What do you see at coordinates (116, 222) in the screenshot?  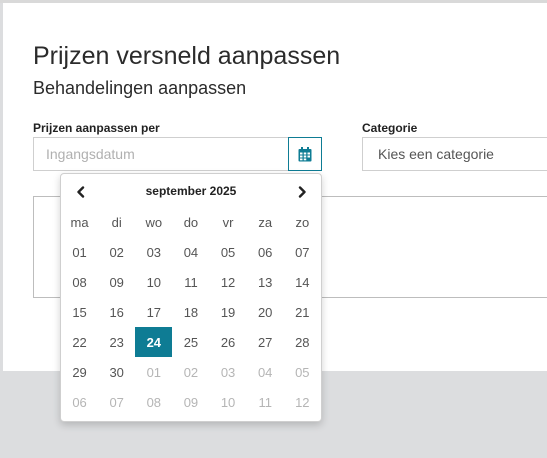 I see `weekday-label: di` at bounding box center [116, 222].